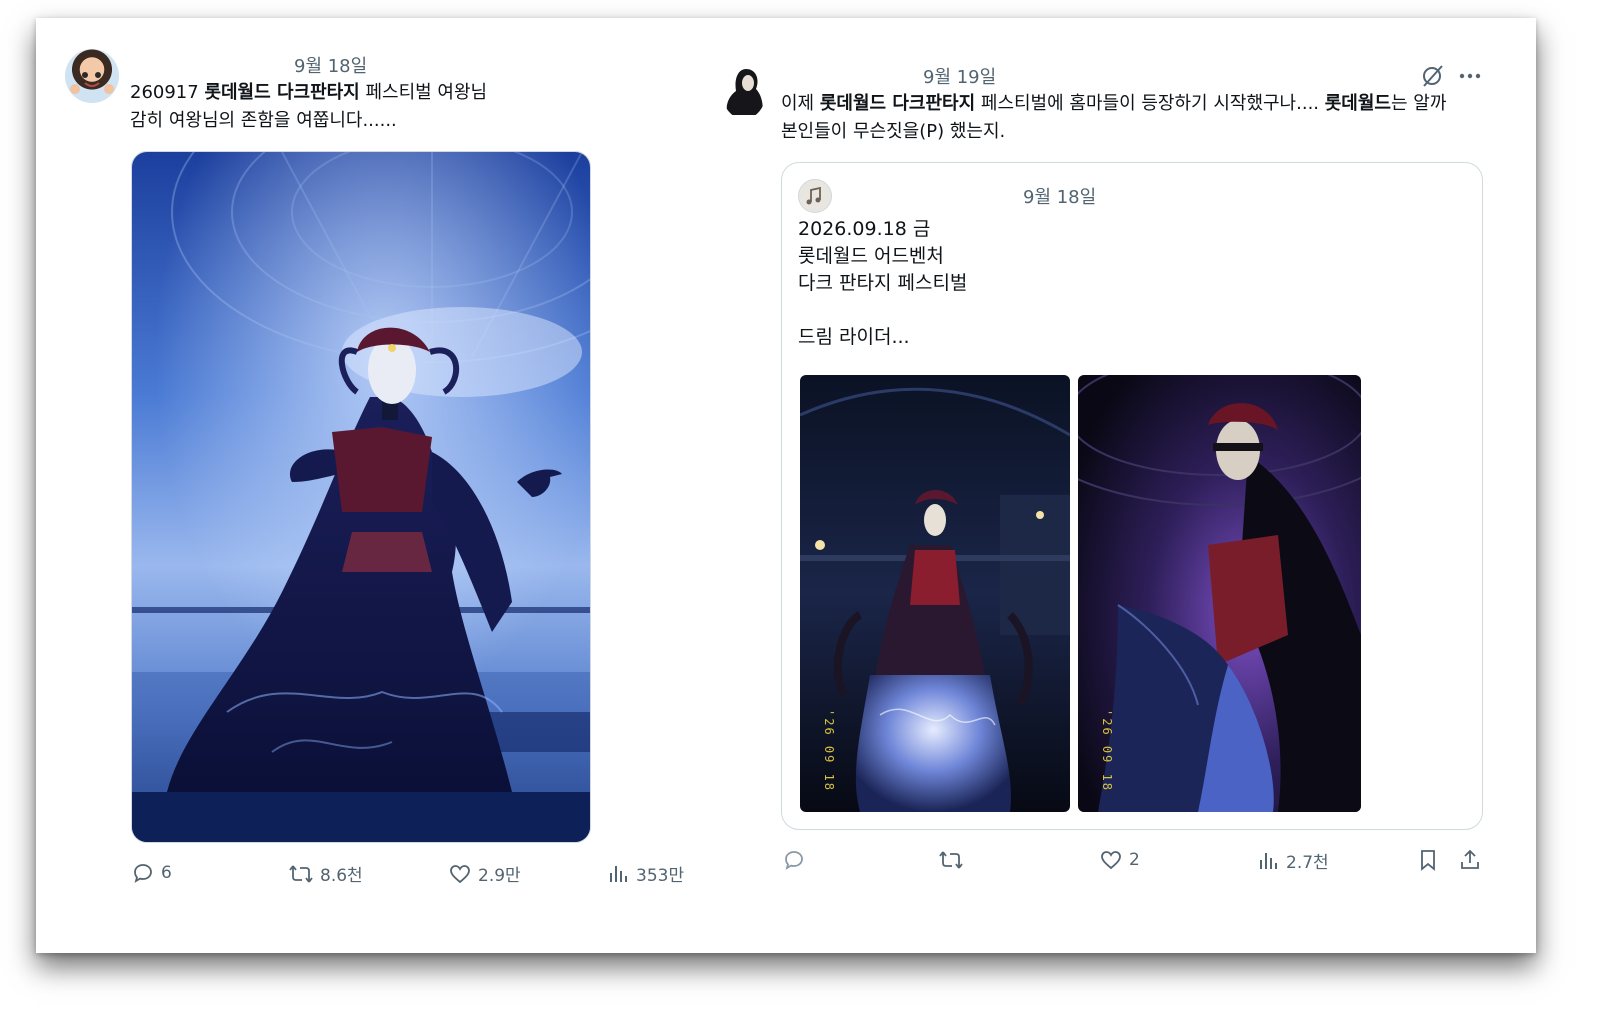  I want to click on quoted-line: 다크 판타지 페스티벌, so click(883, 283).